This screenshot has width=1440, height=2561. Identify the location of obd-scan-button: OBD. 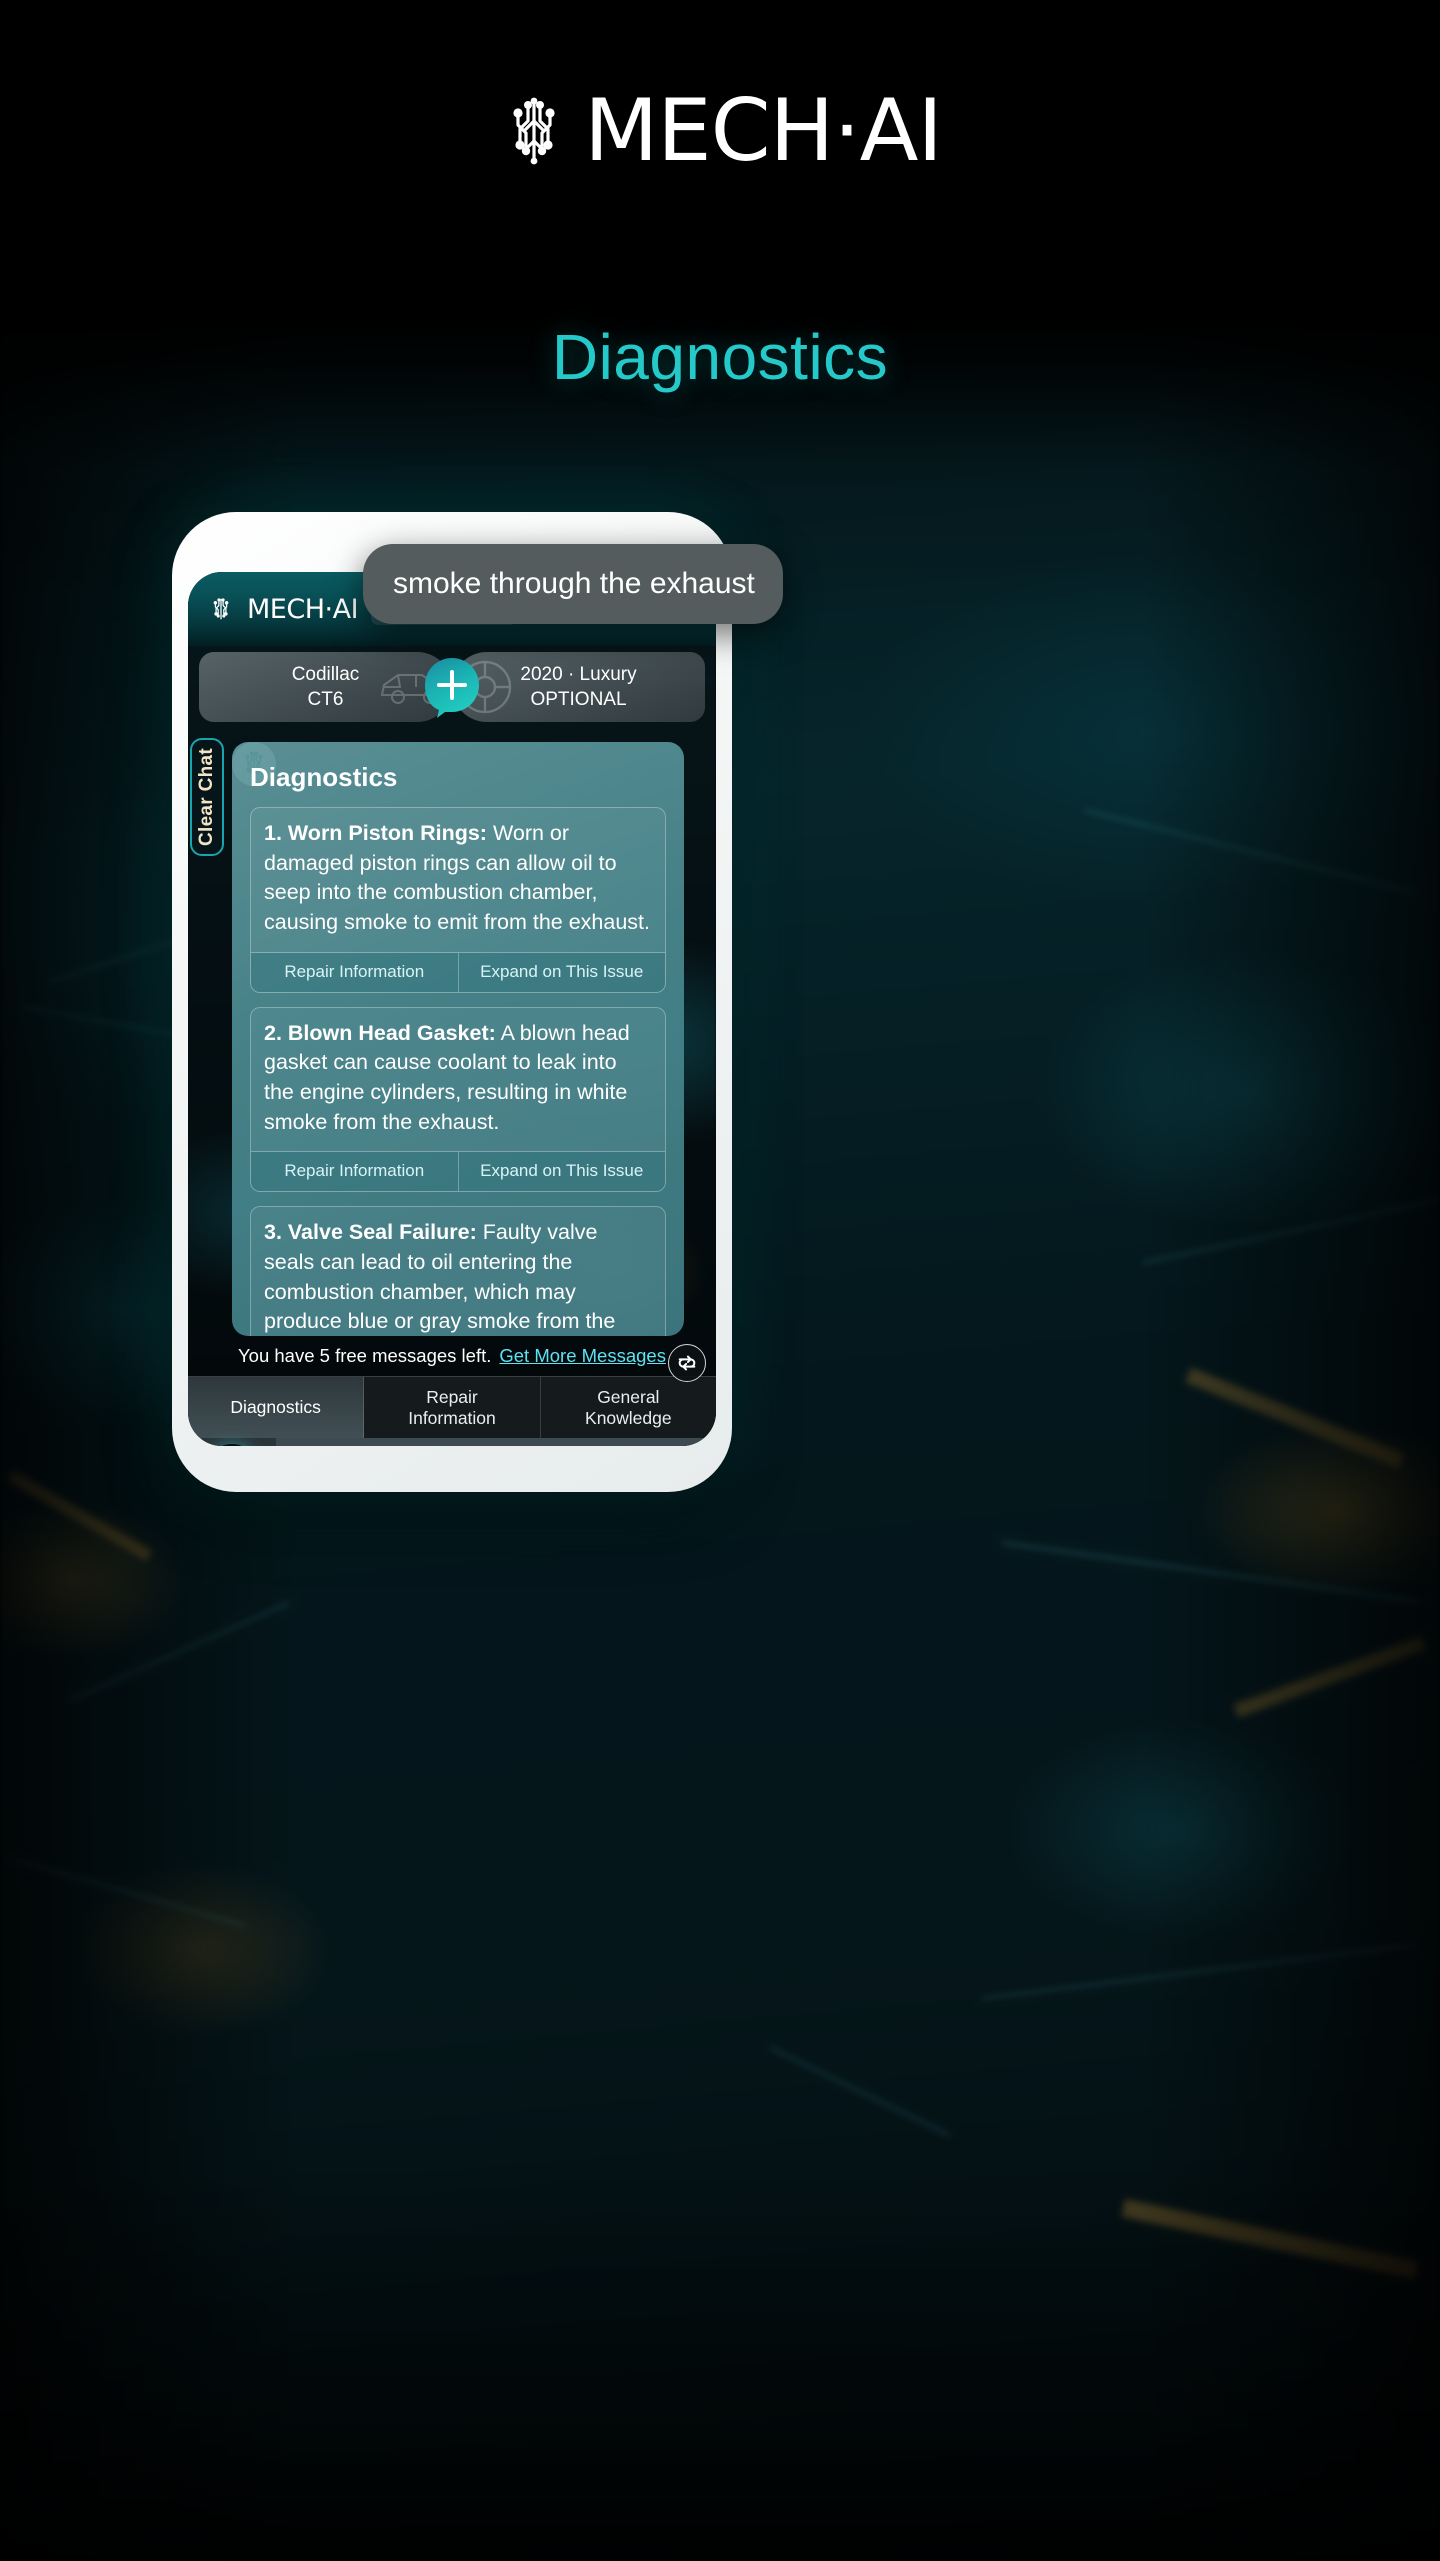
(232, 1442).